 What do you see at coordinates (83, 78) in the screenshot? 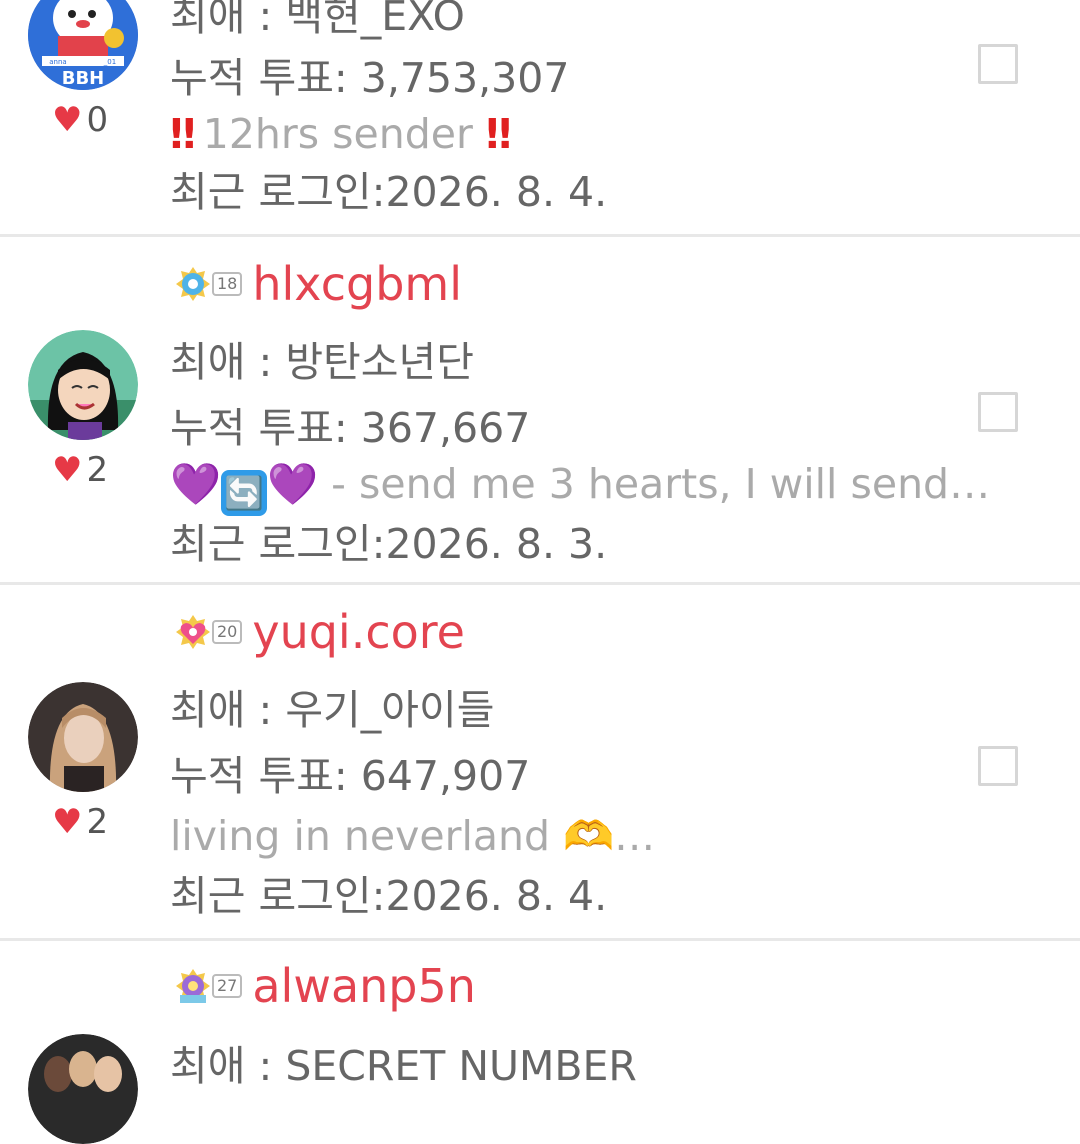
I see `avatar-text: BBH` at bounding box center [83, 78].